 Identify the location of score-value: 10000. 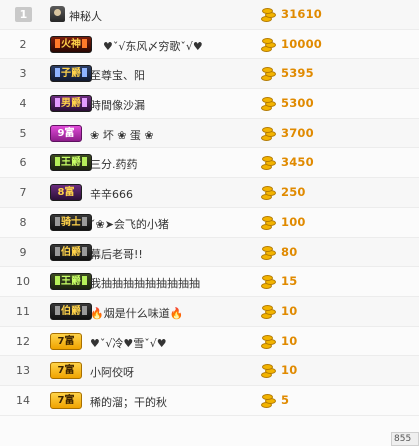
(302, 43).